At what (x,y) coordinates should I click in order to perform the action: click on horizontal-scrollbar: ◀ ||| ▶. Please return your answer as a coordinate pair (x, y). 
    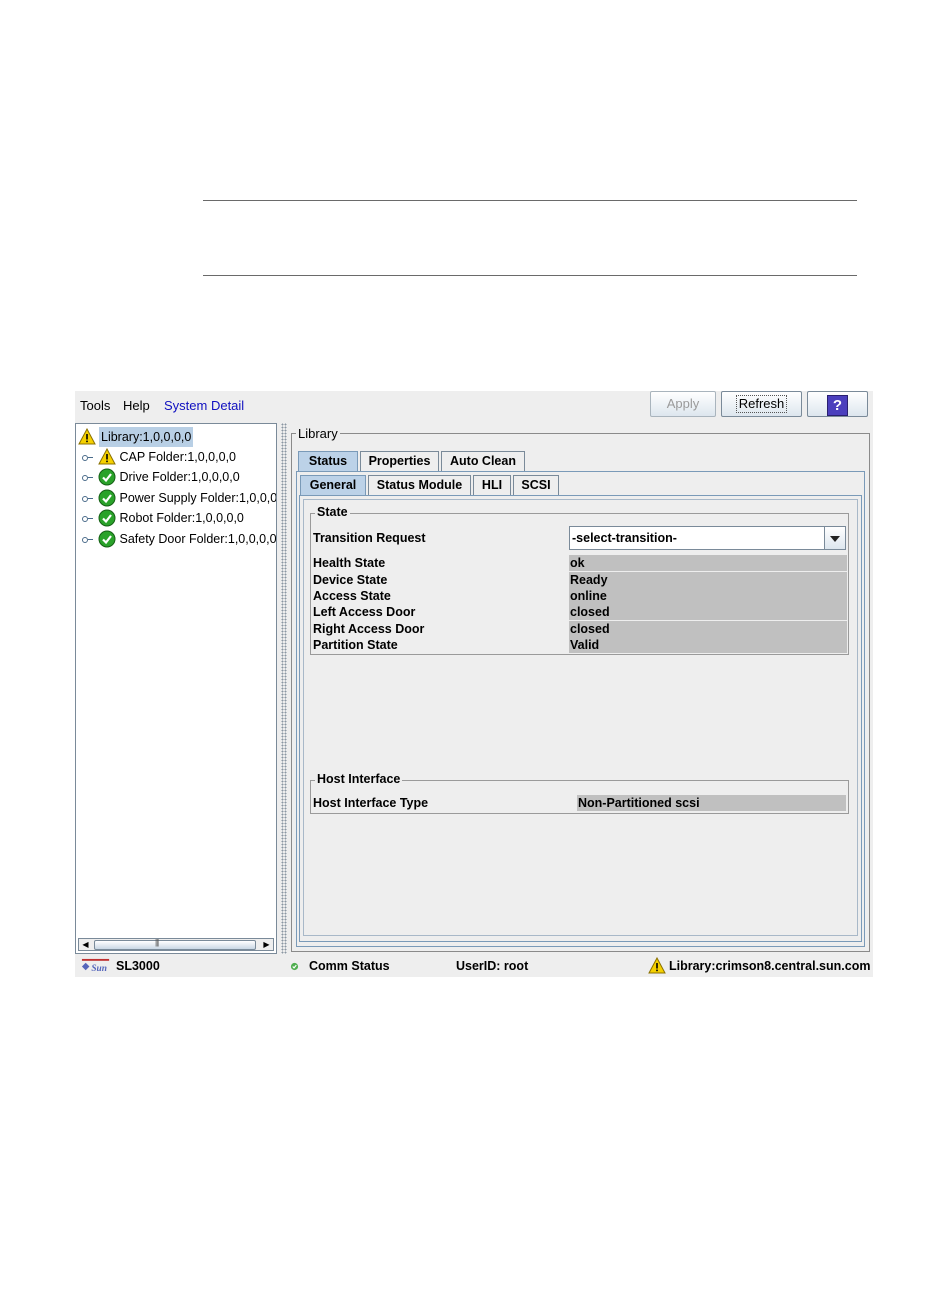
    Looking at the image, I should click on (176, 944).